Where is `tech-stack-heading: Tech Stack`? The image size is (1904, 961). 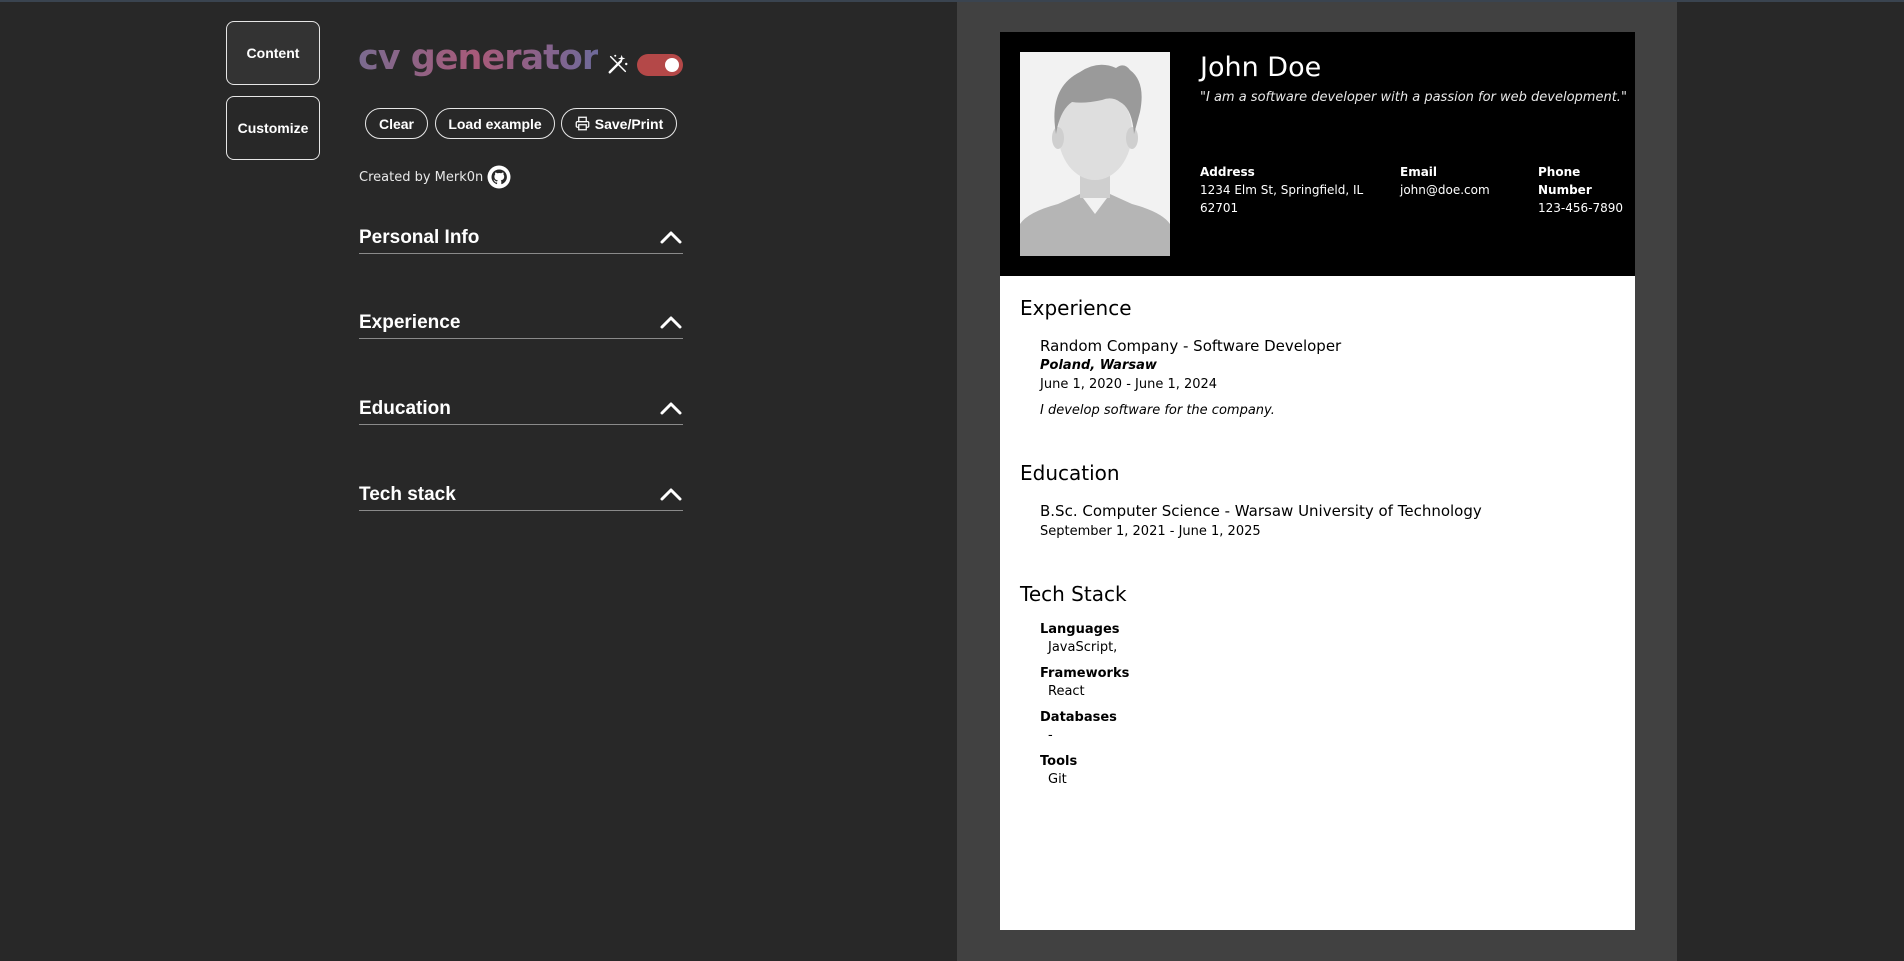
tech-stack-heading: Tech Stack is located at coordinates (1073, 594).